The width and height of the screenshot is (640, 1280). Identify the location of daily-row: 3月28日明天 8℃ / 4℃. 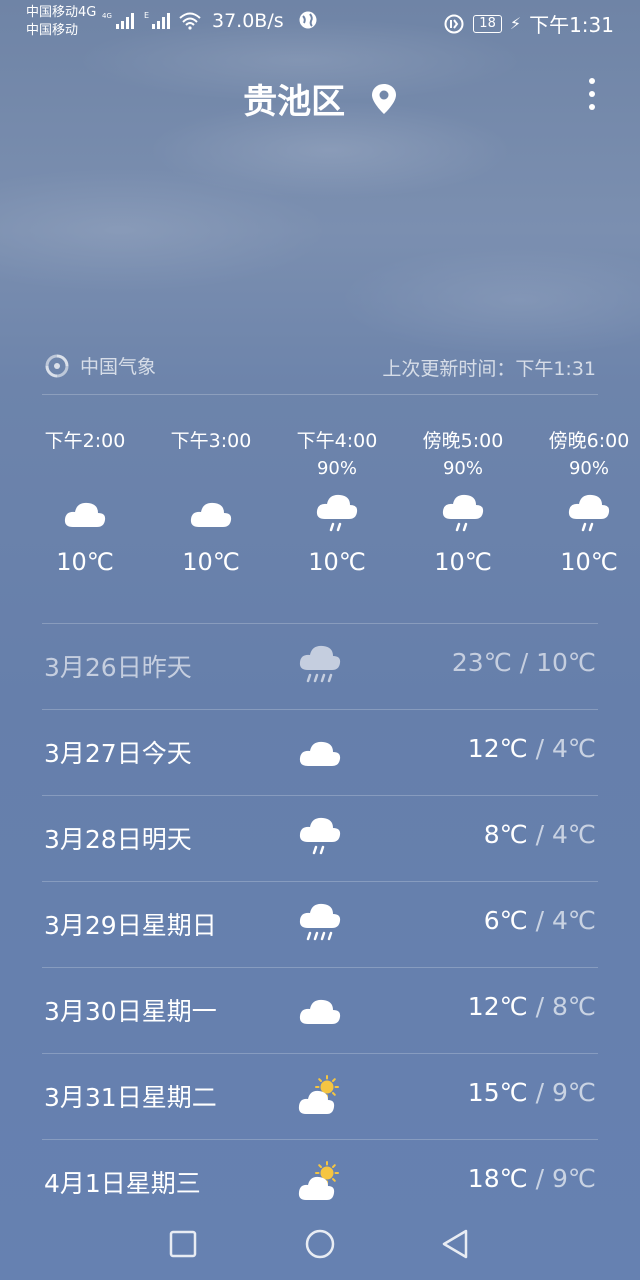
(320, 839).